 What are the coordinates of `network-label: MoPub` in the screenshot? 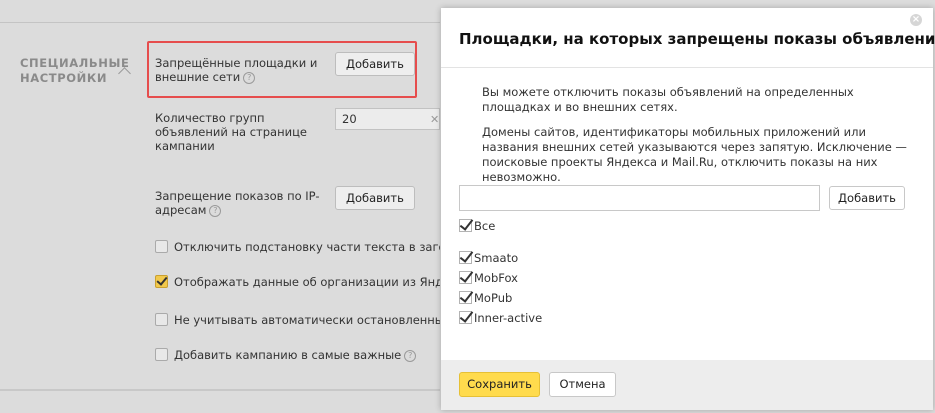 It's located at (493, 298).